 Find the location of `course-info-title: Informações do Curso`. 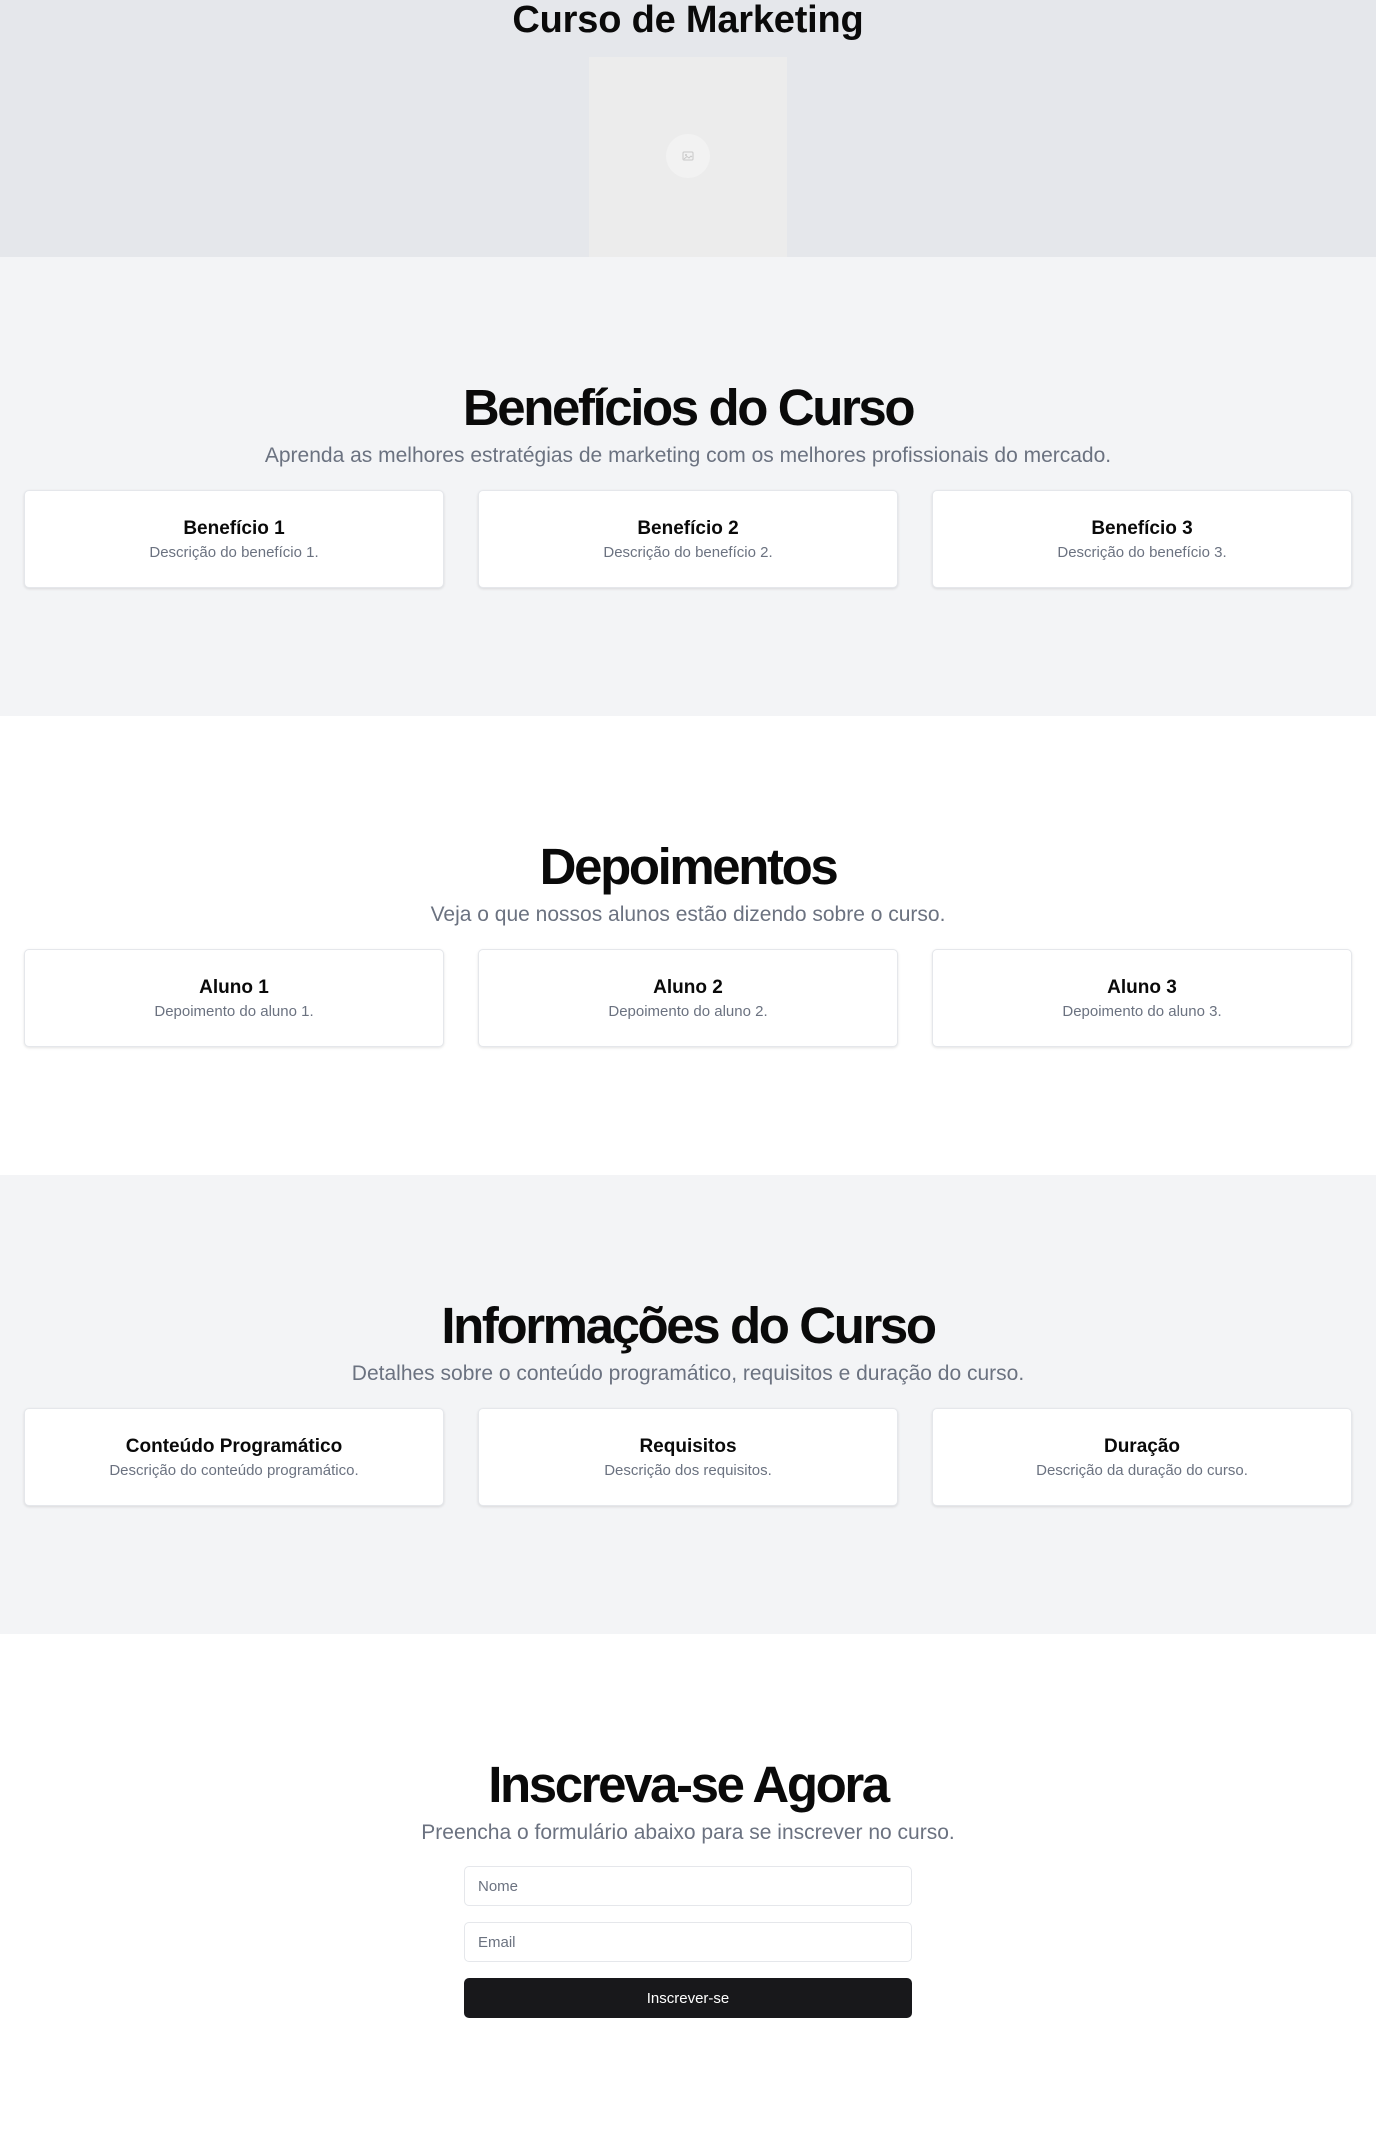

course-info-title: Informações do Curso is located at coordinates (689, 1325).